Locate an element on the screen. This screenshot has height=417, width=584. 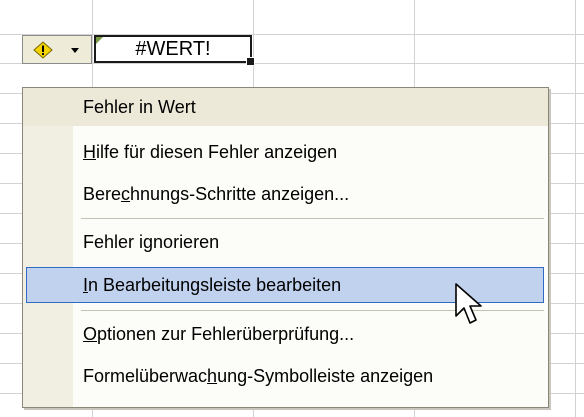
cell-value: #WERT! is located at coordinates (173, 48).